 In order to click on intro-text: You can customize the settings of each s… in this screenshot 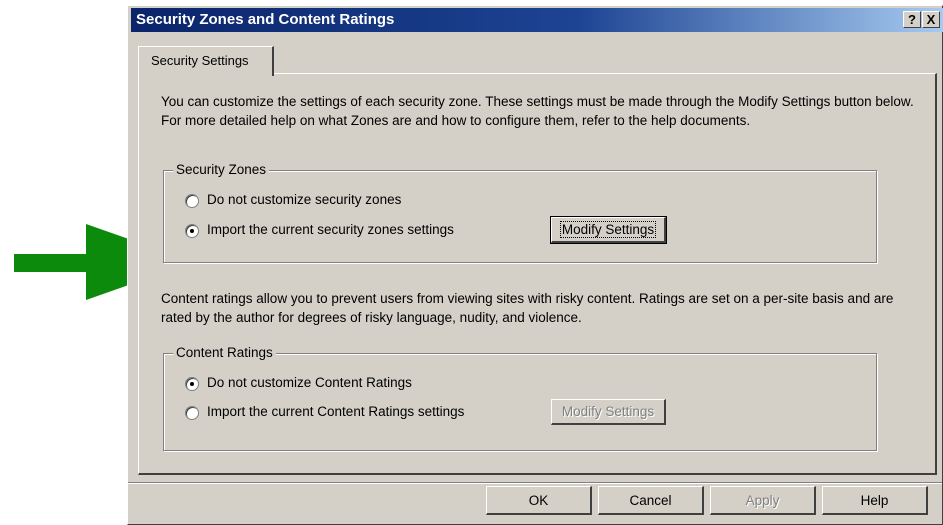, I will do `click(537, 111)`.